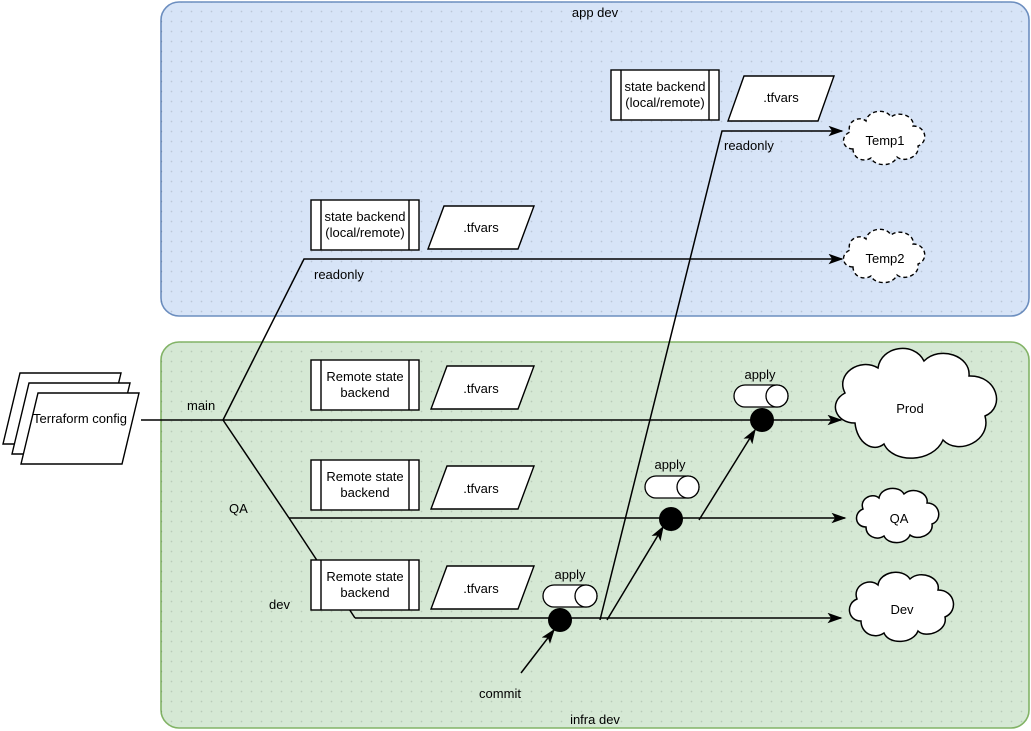 This screenshot has width=1031, height=731. What do you see at coordinates (749, 145) in the screenshot?
I see `label-edge-readonly-temp1: readonly` at bounding box center [749, 145].